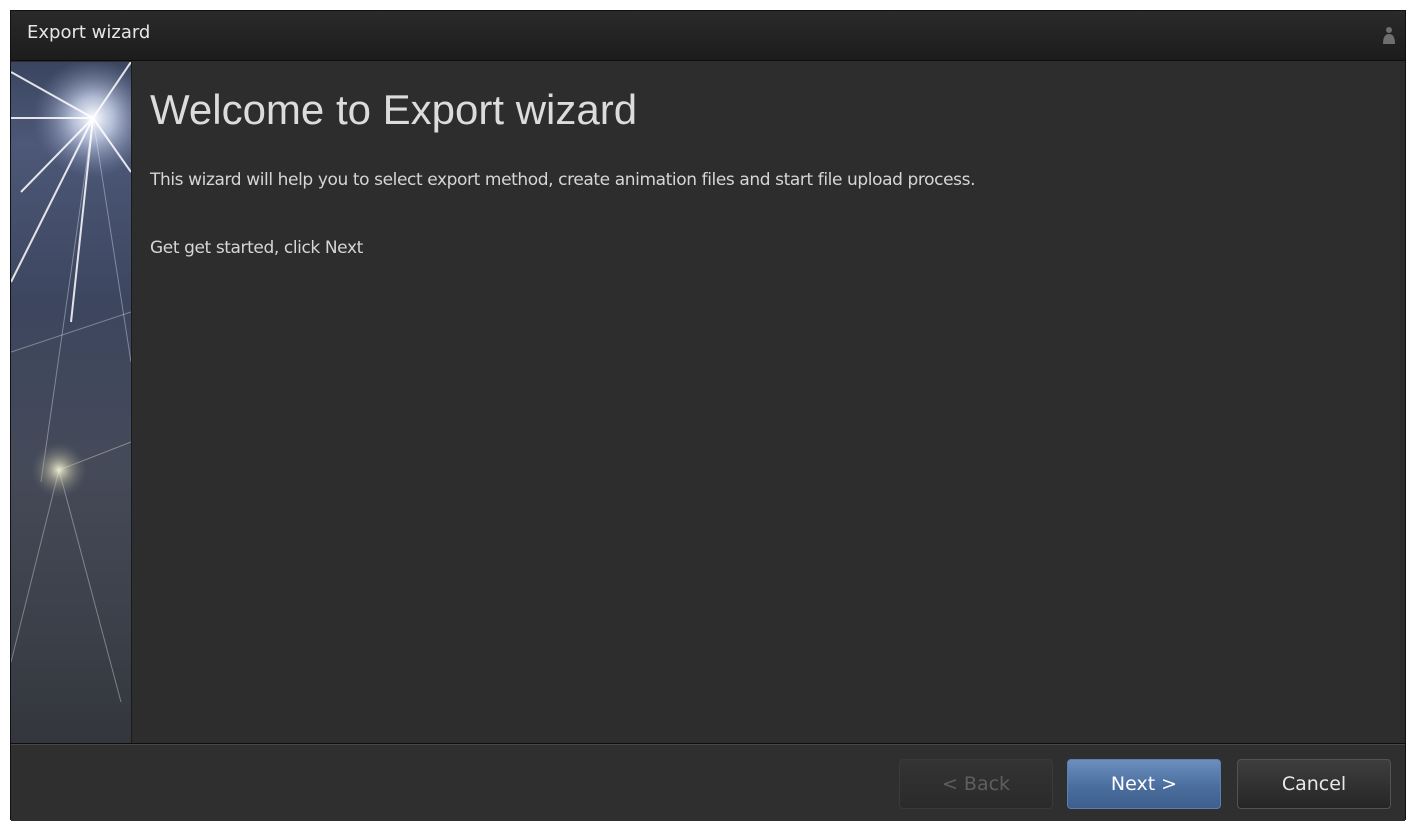  What do you see at coordinates (708, 36) in the screenshot?
I see `title-bar: Export wizard` at bounding box center [708, 36].